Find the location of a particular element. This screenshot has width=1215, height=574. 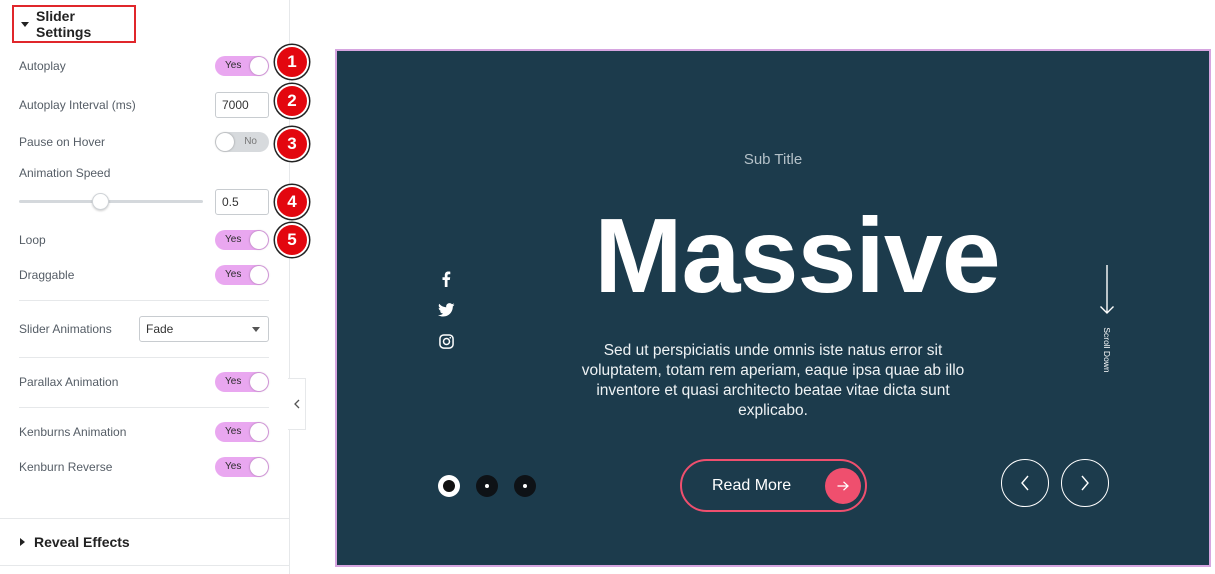

slider-animations-value: Fade is located at coordinates (160, 329).